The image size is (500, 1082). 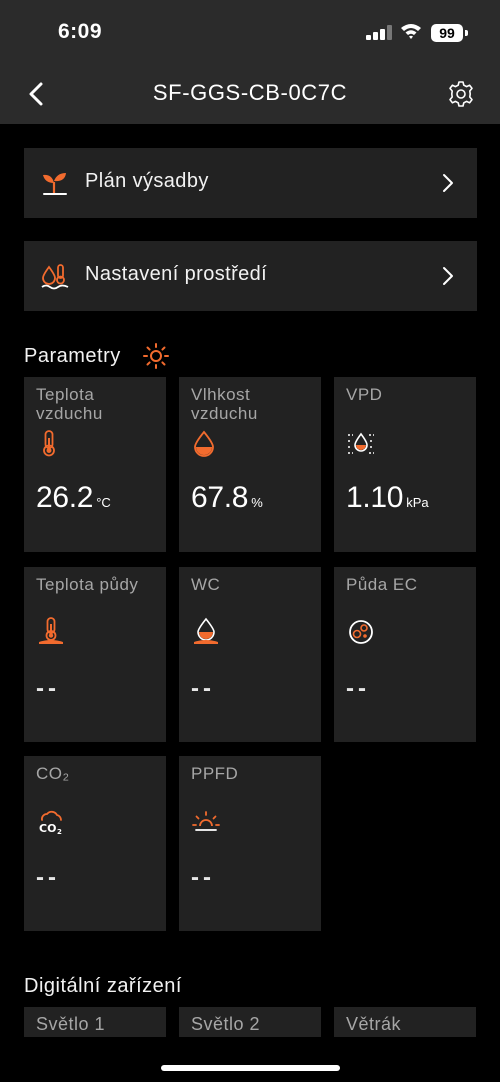 I want to click on param-card-vpd: VPD 1.10 kPa, so click(x=405, y=464).